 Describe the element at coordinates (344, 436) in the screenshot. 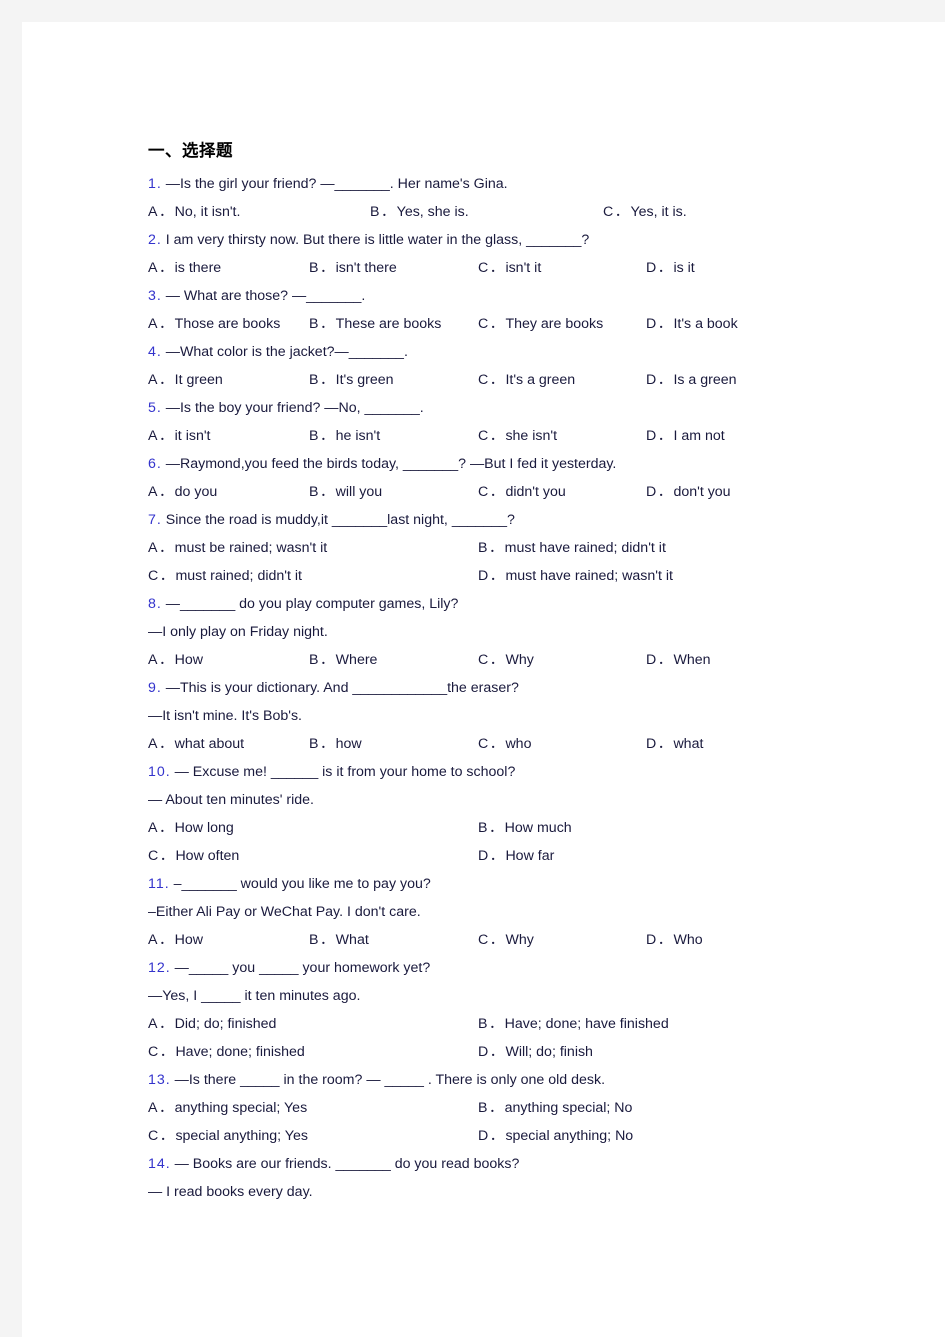

I see `answer-option: B．he isn't` at that location.